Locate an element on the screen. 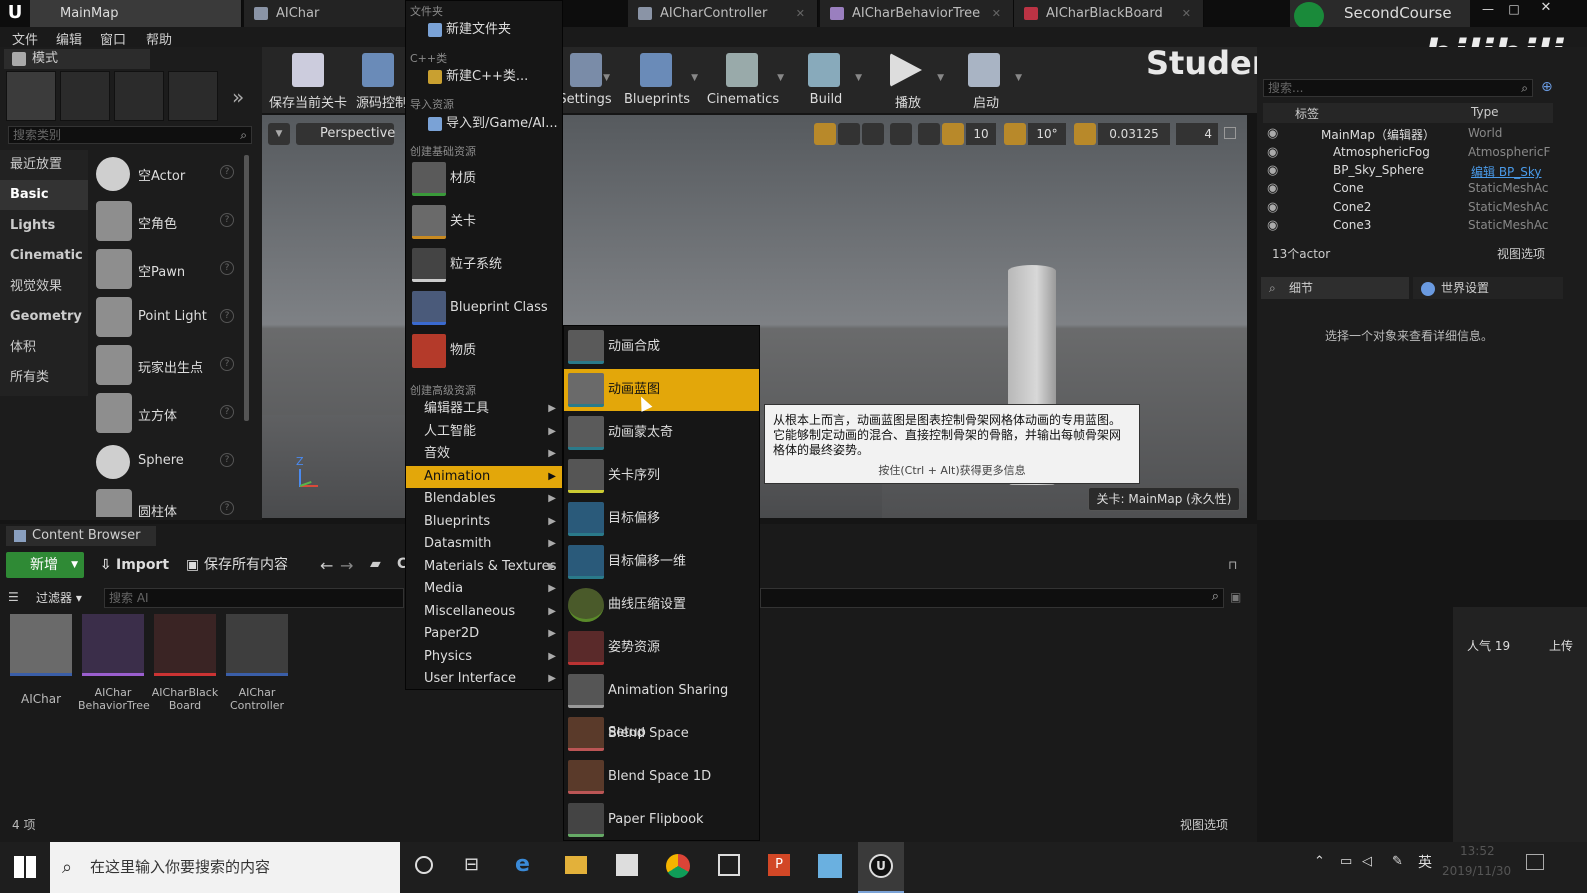  place-item-empty-character: 空角色? is located at coordinates (166, 222).